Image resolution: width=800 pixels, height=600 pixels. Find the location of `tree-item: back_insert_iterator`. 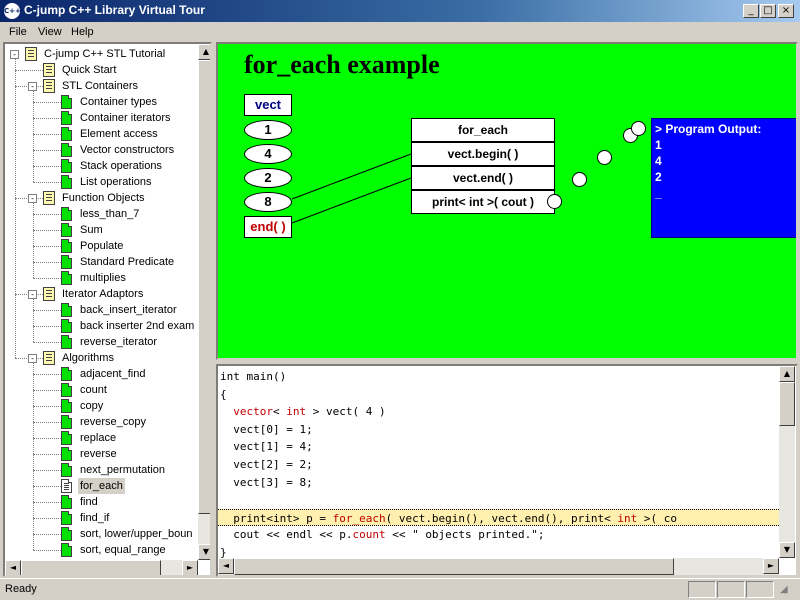

tree-item: back_insert_iterator is located at coordinates (101, 310).